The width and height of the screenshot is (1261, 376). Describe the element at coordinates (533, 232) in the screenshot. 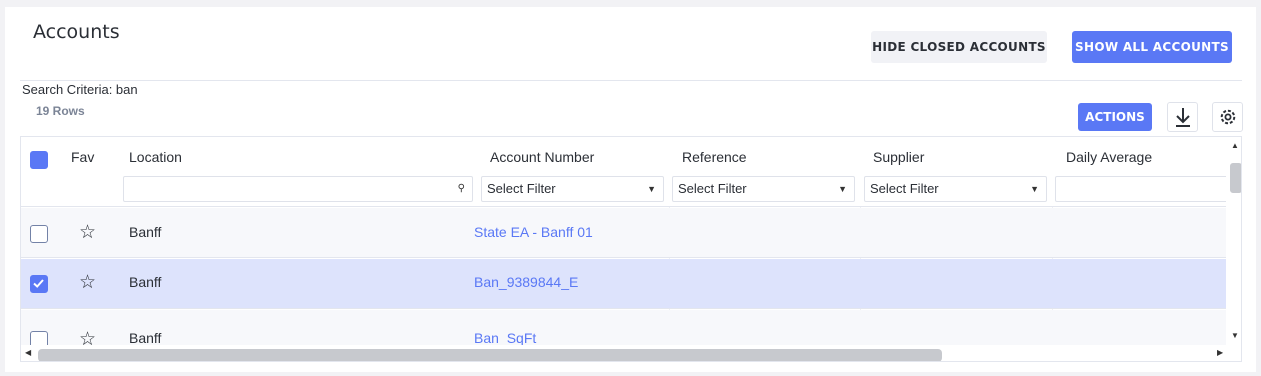

I see `account-number-link: State EA - Banff 01` at that location.